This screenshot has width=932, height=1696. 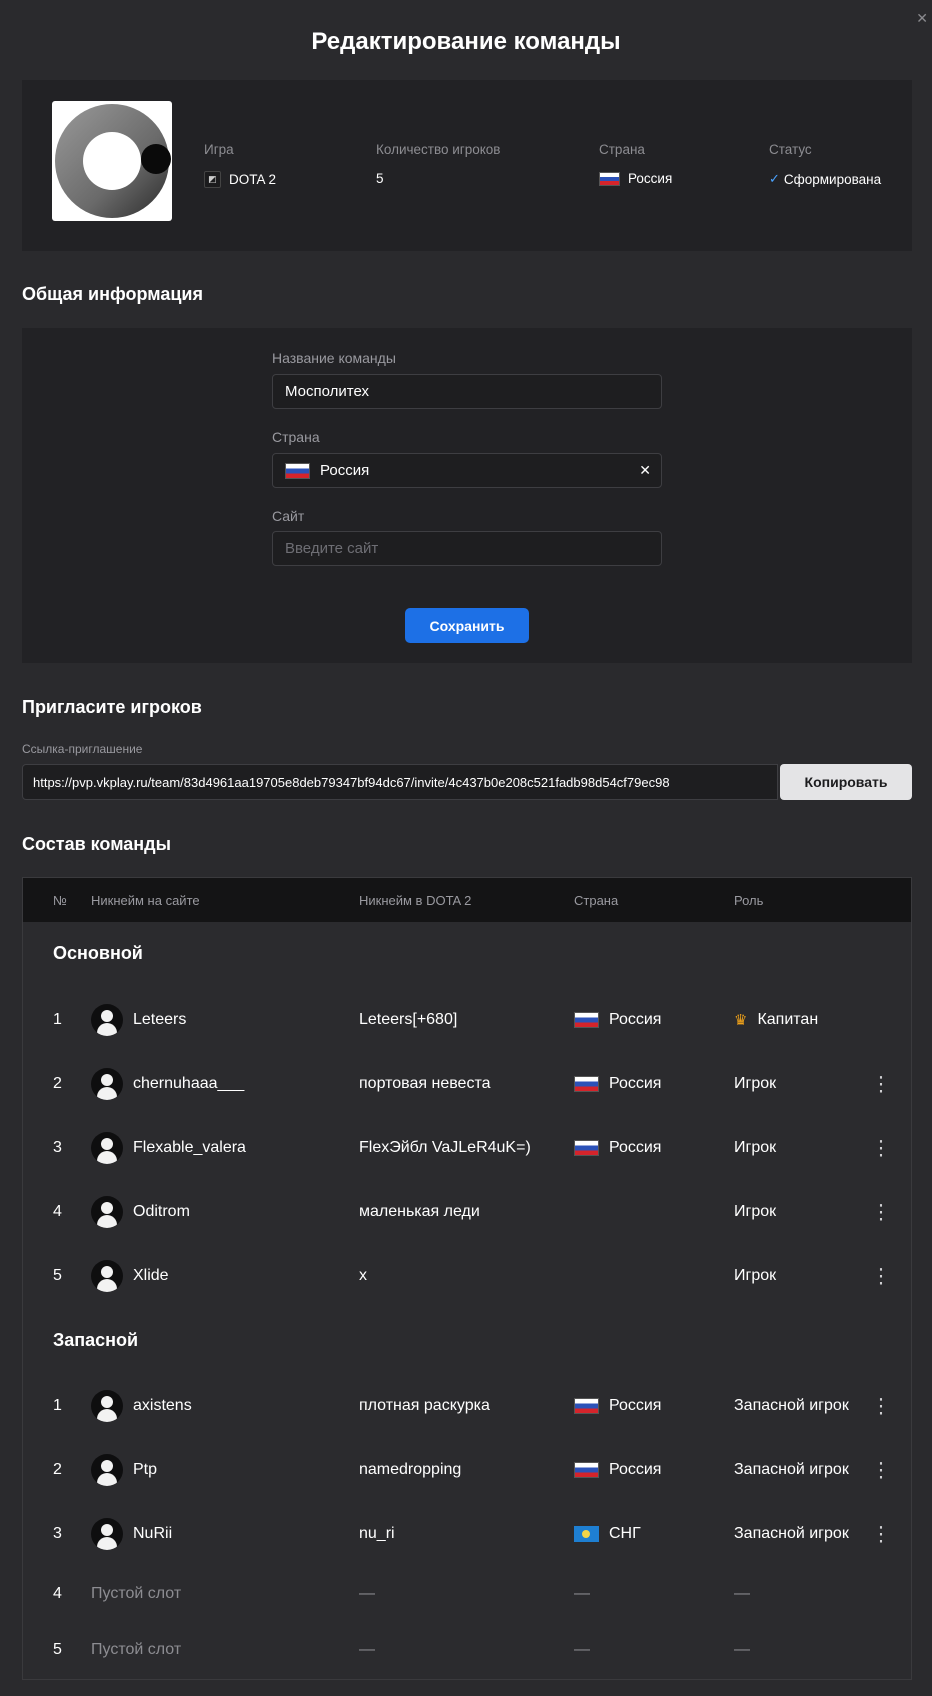 What do you see at coordinates (410, 1469) in the screenshot?
I see `row-game-nick: namedropping` at bounding box center [410, 1469].